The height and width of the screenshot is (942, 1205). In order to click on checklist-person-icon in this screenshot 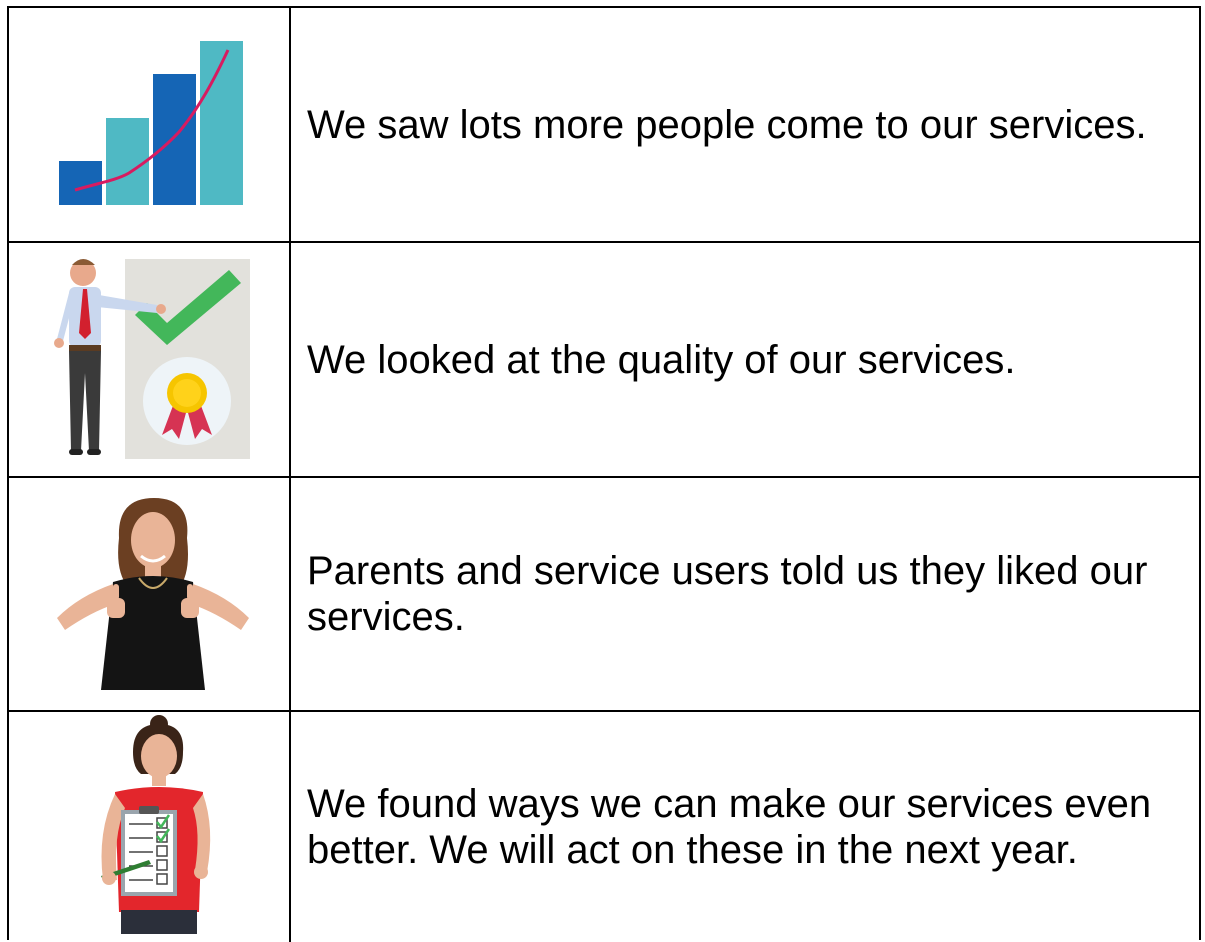, I will do `click(156, 824)`.